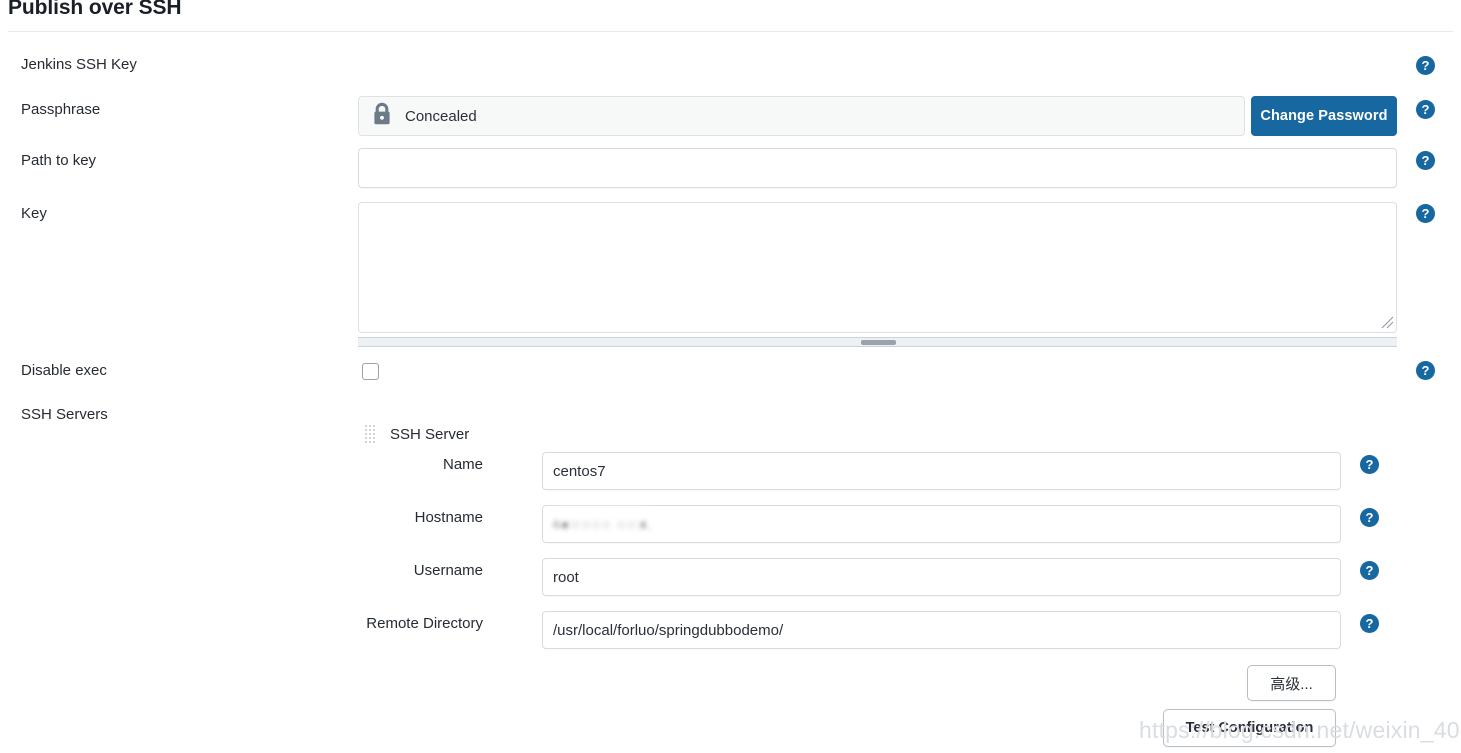 This screenshot has height=753, width=1461. I want to click on change-password-button: Change Password, so click(1324, 116).